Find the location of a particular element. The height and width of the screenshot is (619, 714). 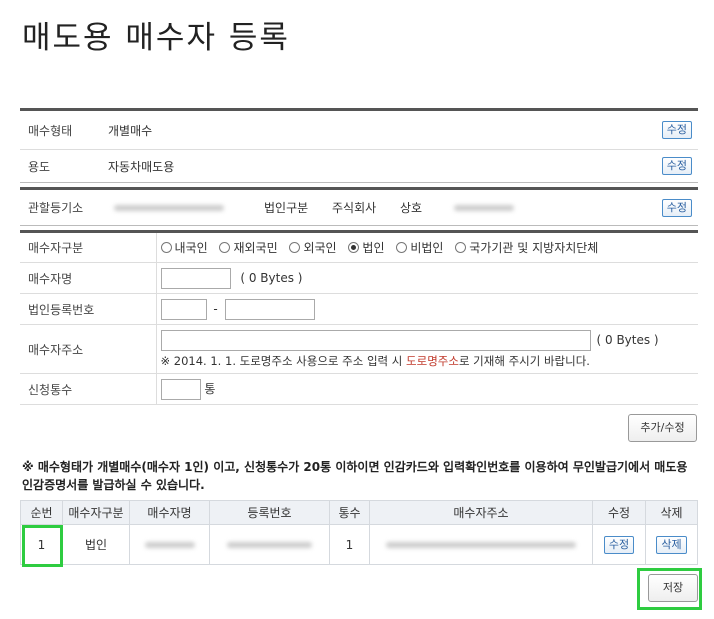

row-copies: 1 is located at coordinates (349, 544).